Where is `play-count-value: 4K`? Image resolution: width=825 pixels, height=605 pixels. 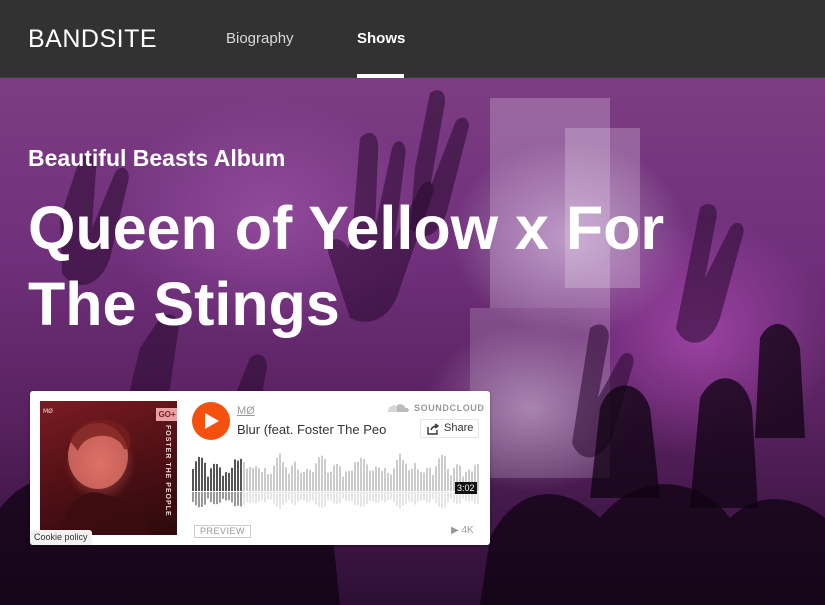 play-count-value: 4K is located at coordinates (467, 530).